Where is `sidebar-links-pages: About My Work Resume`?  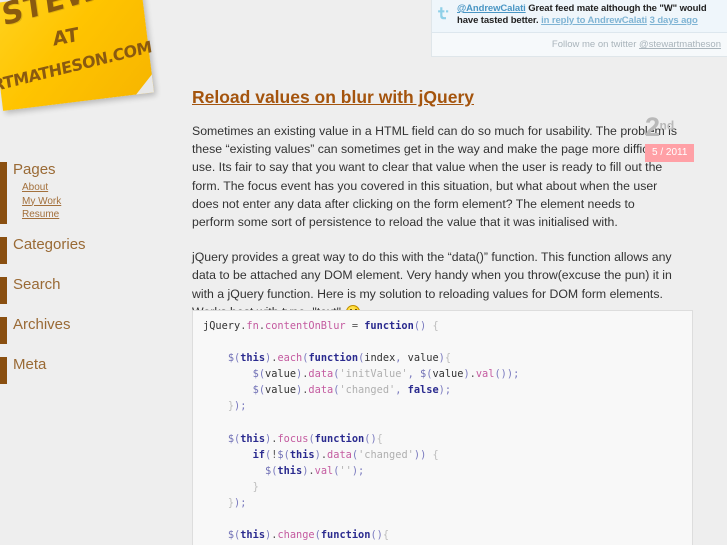 sidebar-links-pages: About My Work Resume is located at coordinates (101, 201).